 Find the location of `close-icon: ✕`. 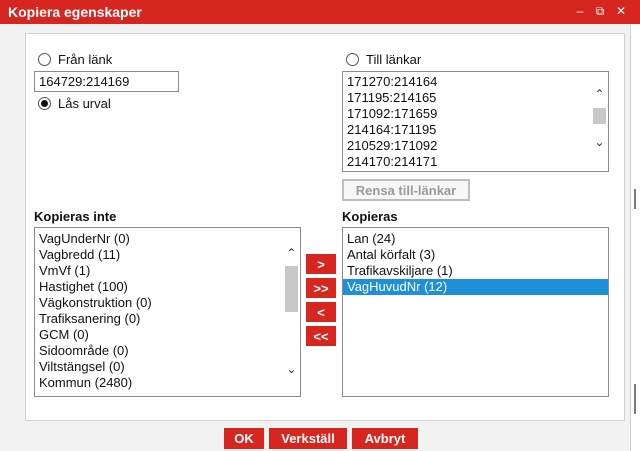

close-icon: ✕ is located at coordinates (621, 11).